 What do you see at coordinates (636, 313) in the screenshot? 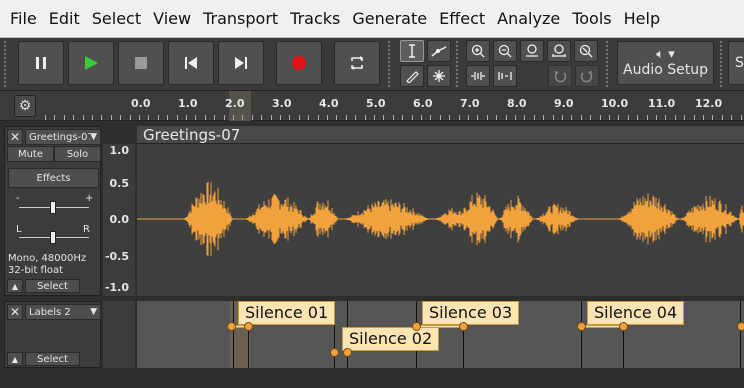
I see `label-silence-04: Silence 04` at bounding box center [636, 313].